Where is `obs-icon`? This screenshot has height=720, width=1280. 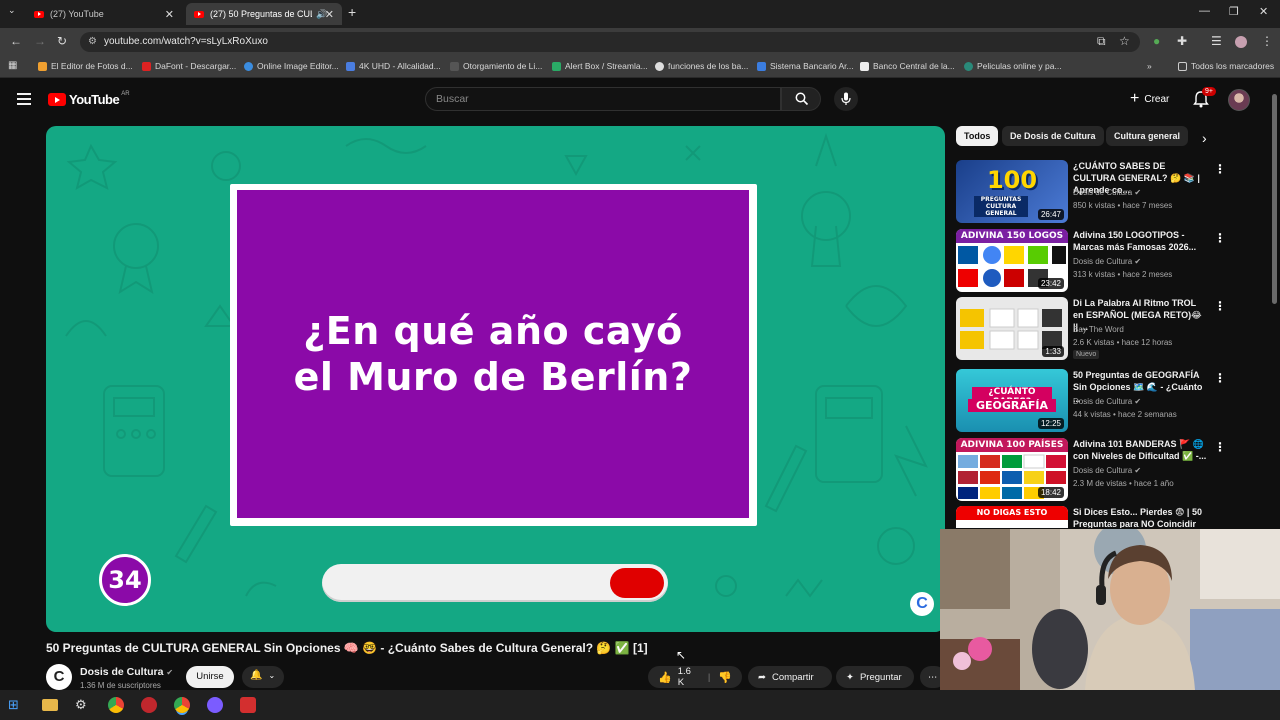 obs-icon is located at coordinates (149, 705).